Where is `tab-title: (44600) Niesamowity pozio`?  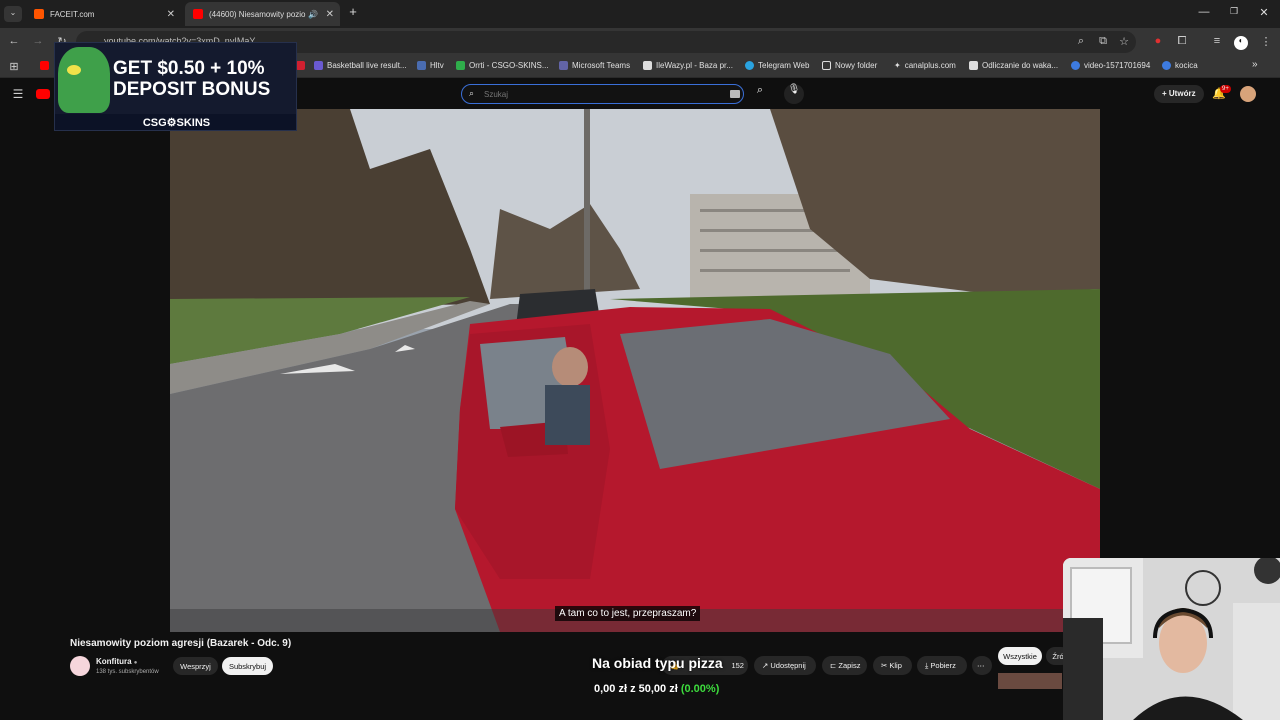
tab-title: (44600) Niesamowity pozio is located at coordinates (257, 14).